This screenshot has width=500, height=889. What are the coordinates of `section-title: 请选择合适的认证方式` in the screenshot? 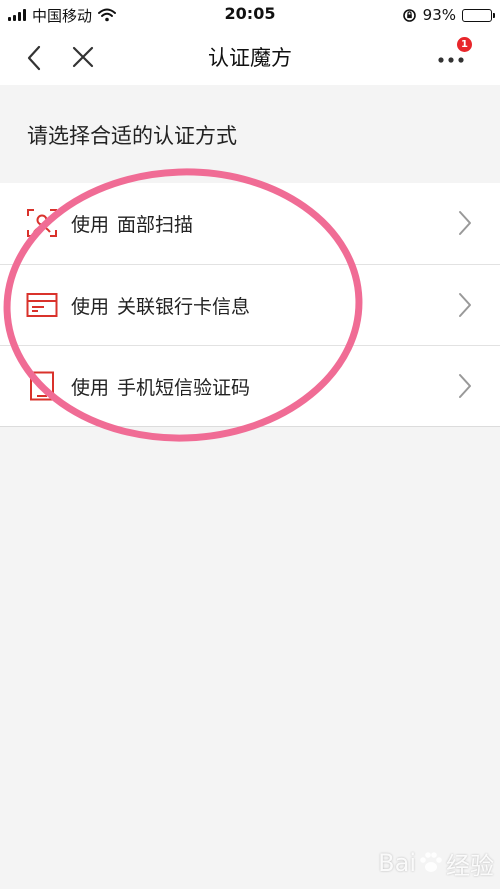 It's located at (132, 136).